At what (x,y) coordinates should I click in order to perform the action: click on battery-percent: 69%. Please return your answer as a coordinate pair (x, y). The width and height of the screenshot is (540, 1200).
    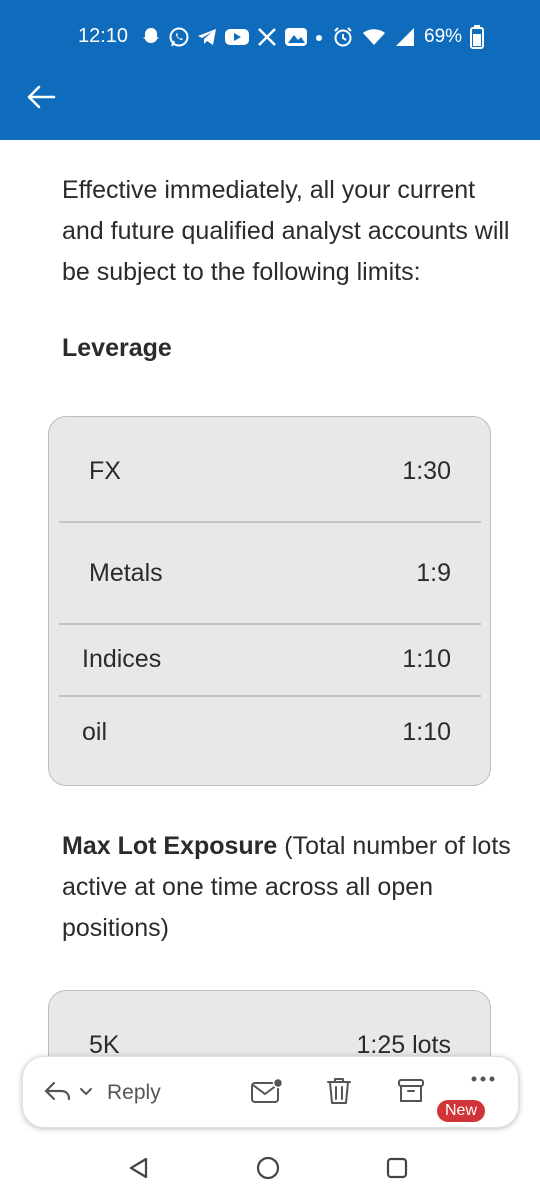
    Looking at the image, I should click on (443, 36).